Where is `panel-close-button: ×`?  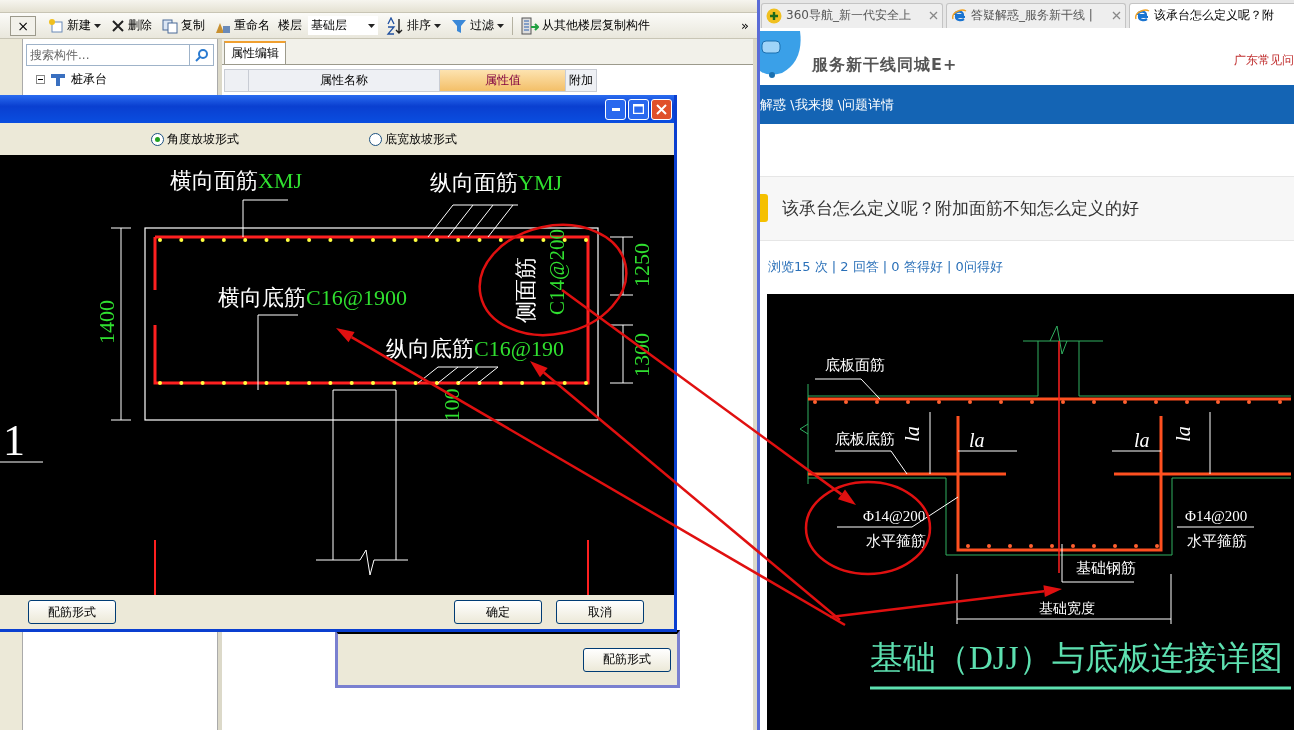 panel-close-button: × is located at coordinates (23, 25).